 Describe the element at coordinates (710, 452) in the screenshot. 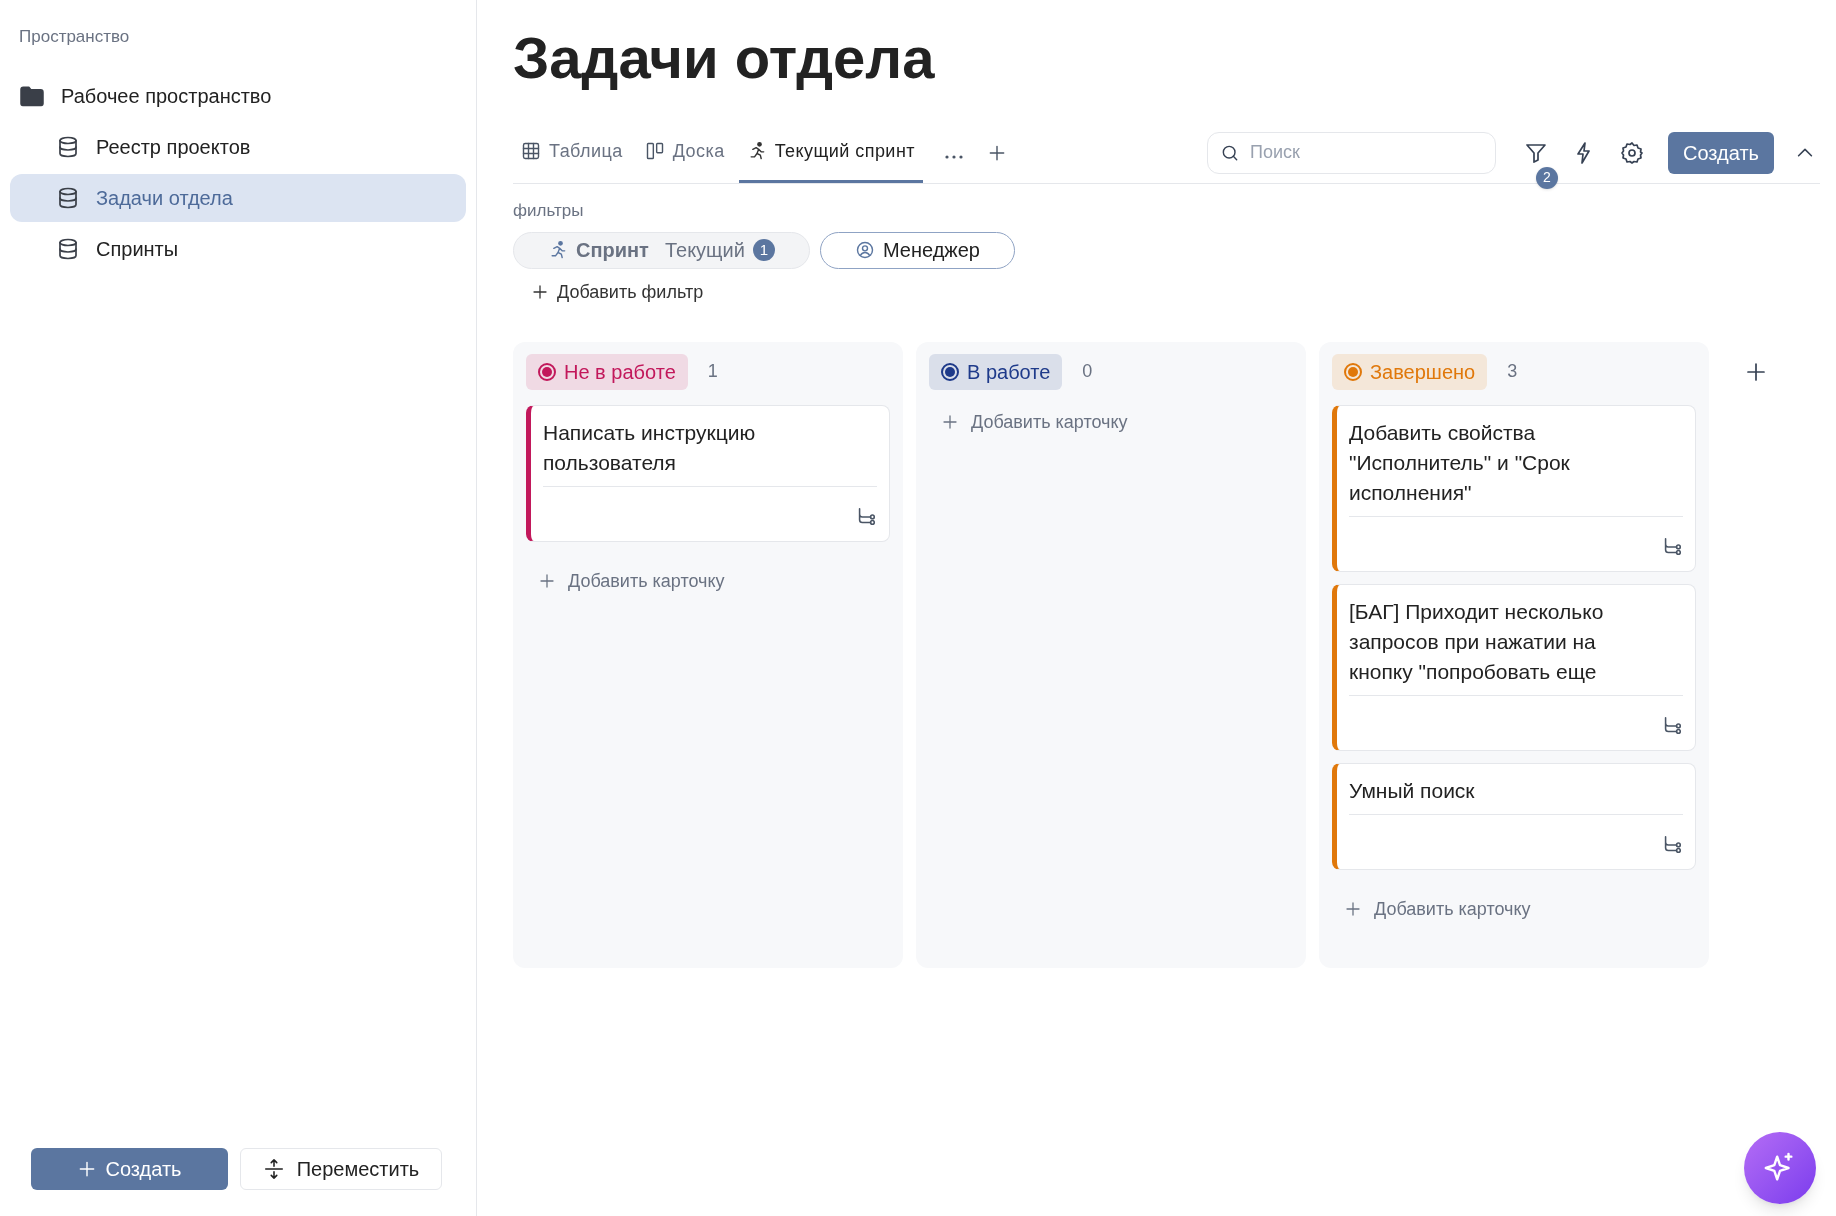

I see `card-title: Написать инструкцию пользователя` at that location.